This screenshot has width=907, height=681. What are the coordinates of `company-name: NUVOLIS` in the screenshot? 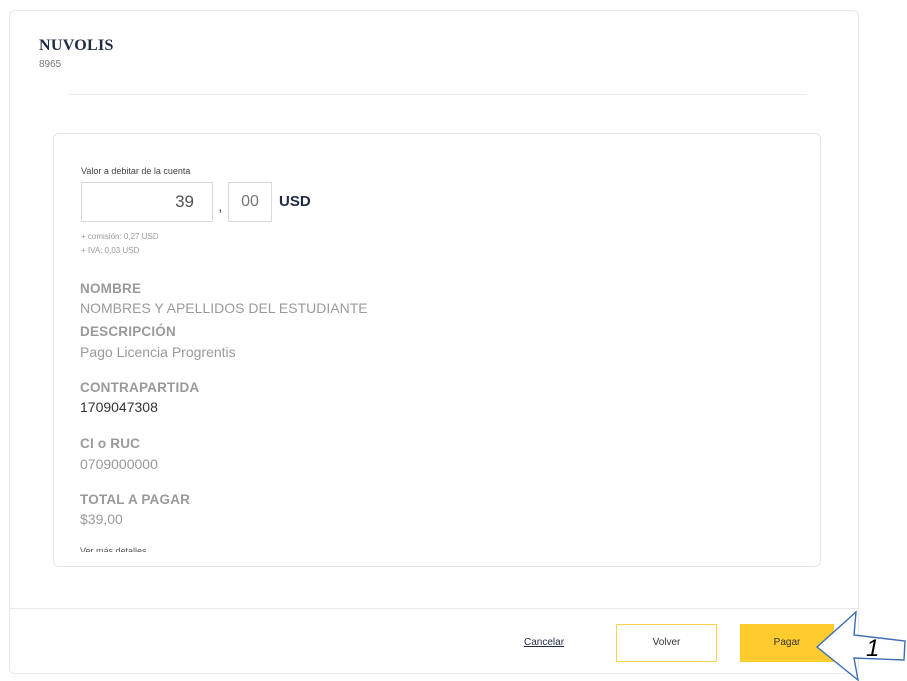 It's located at (76, 45).